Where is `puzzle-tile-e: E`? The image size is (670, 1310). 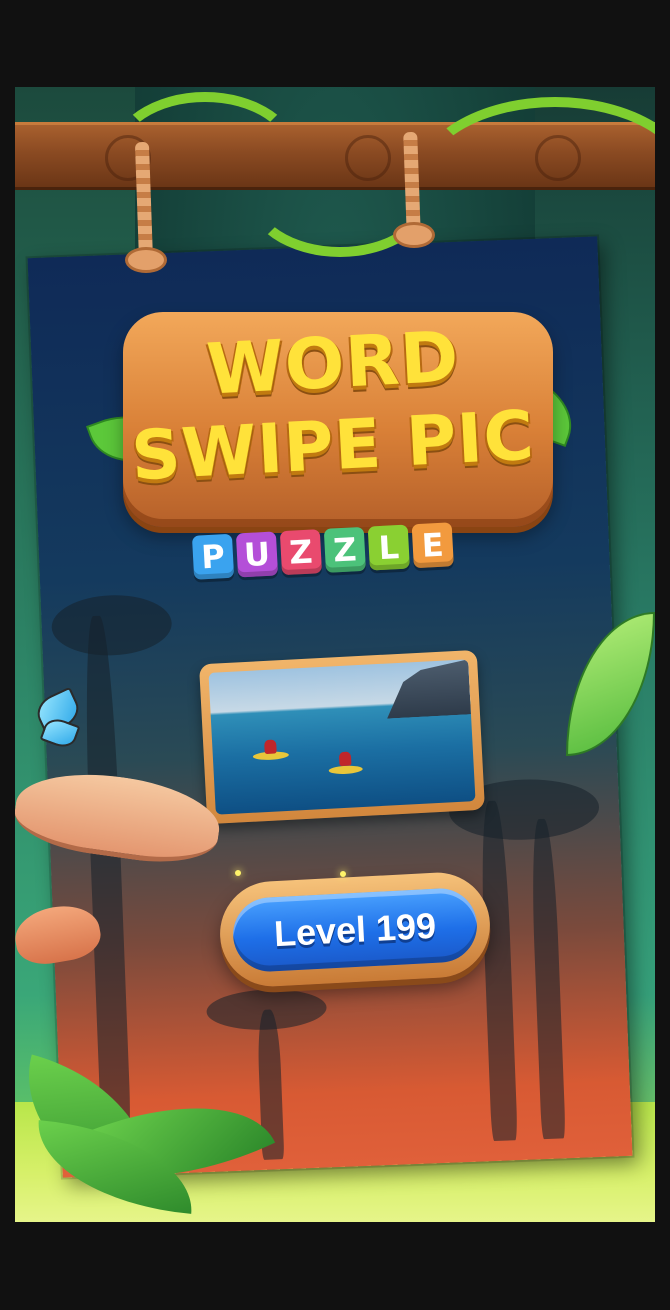 puzzle-tile-e: E is located at coordinates (432, 545).